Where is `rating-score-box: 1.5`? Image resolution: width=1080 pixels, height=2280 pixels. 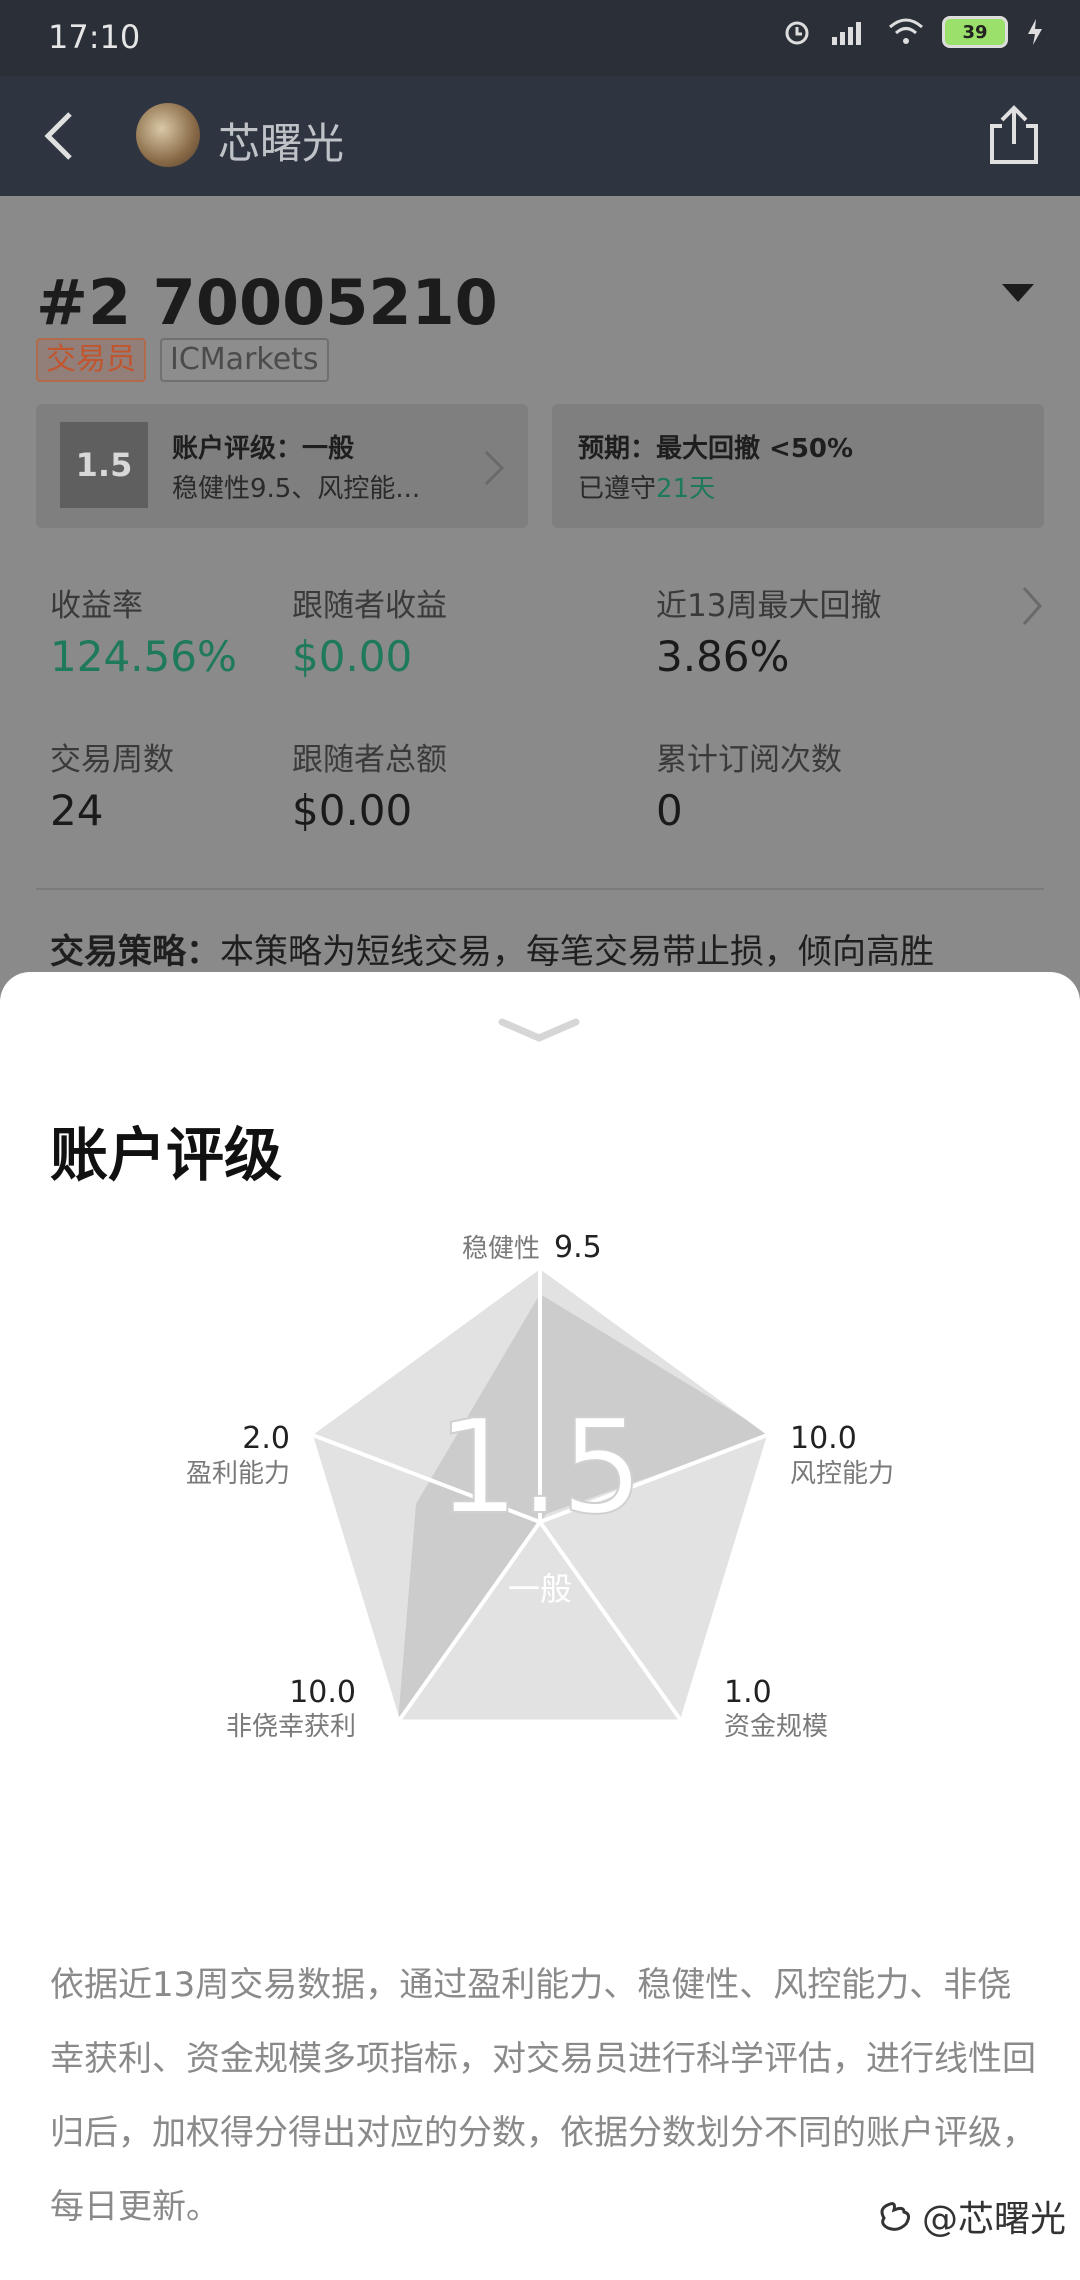
rating-score-box: 1.5 is located at coordinates (104, 465).